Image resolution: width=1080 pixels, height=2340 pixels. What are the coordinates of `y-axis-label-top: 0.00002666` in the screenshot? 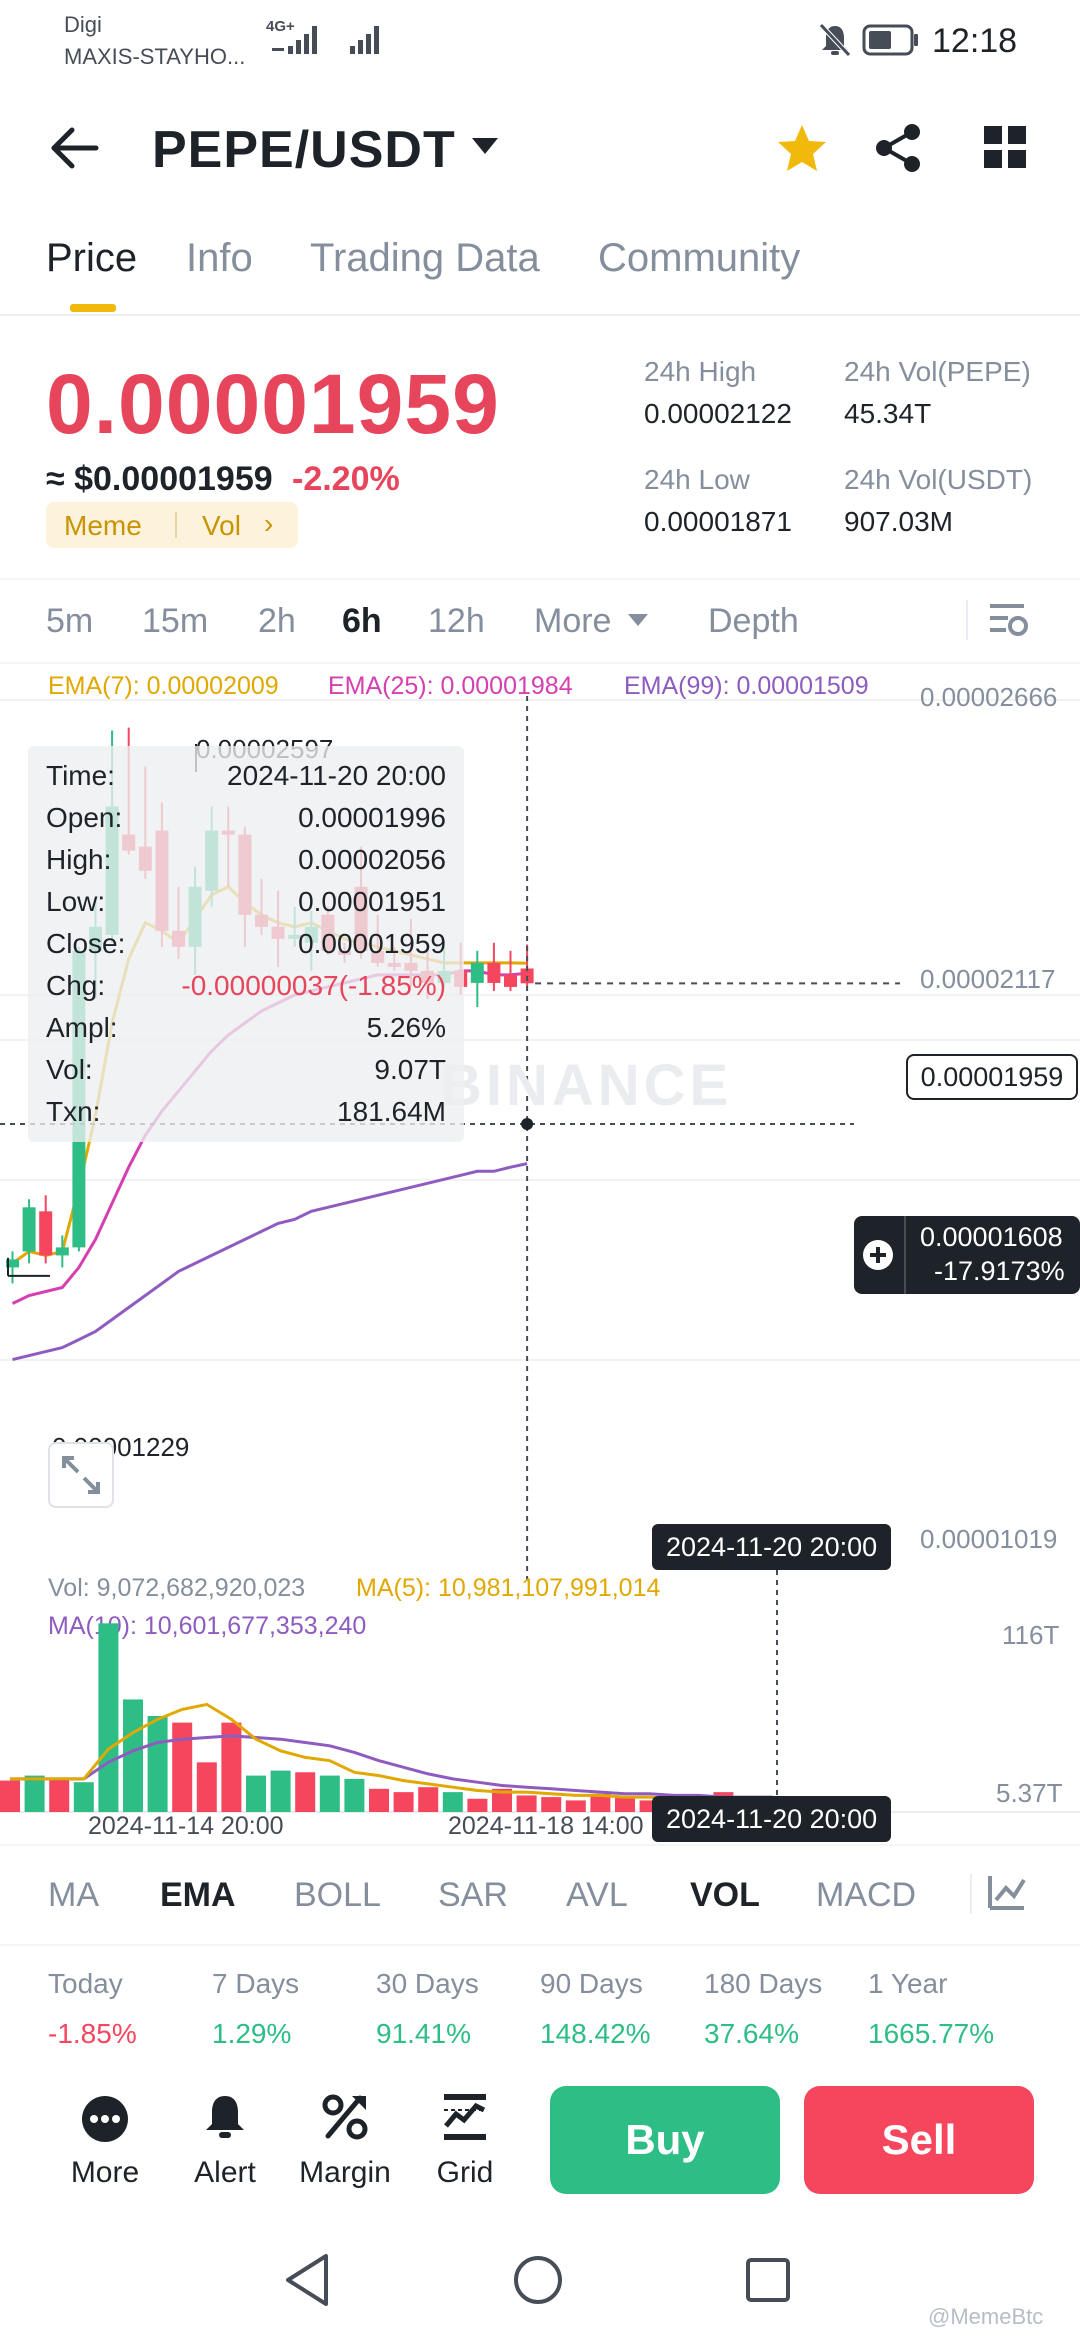 It's located at (989, 697).